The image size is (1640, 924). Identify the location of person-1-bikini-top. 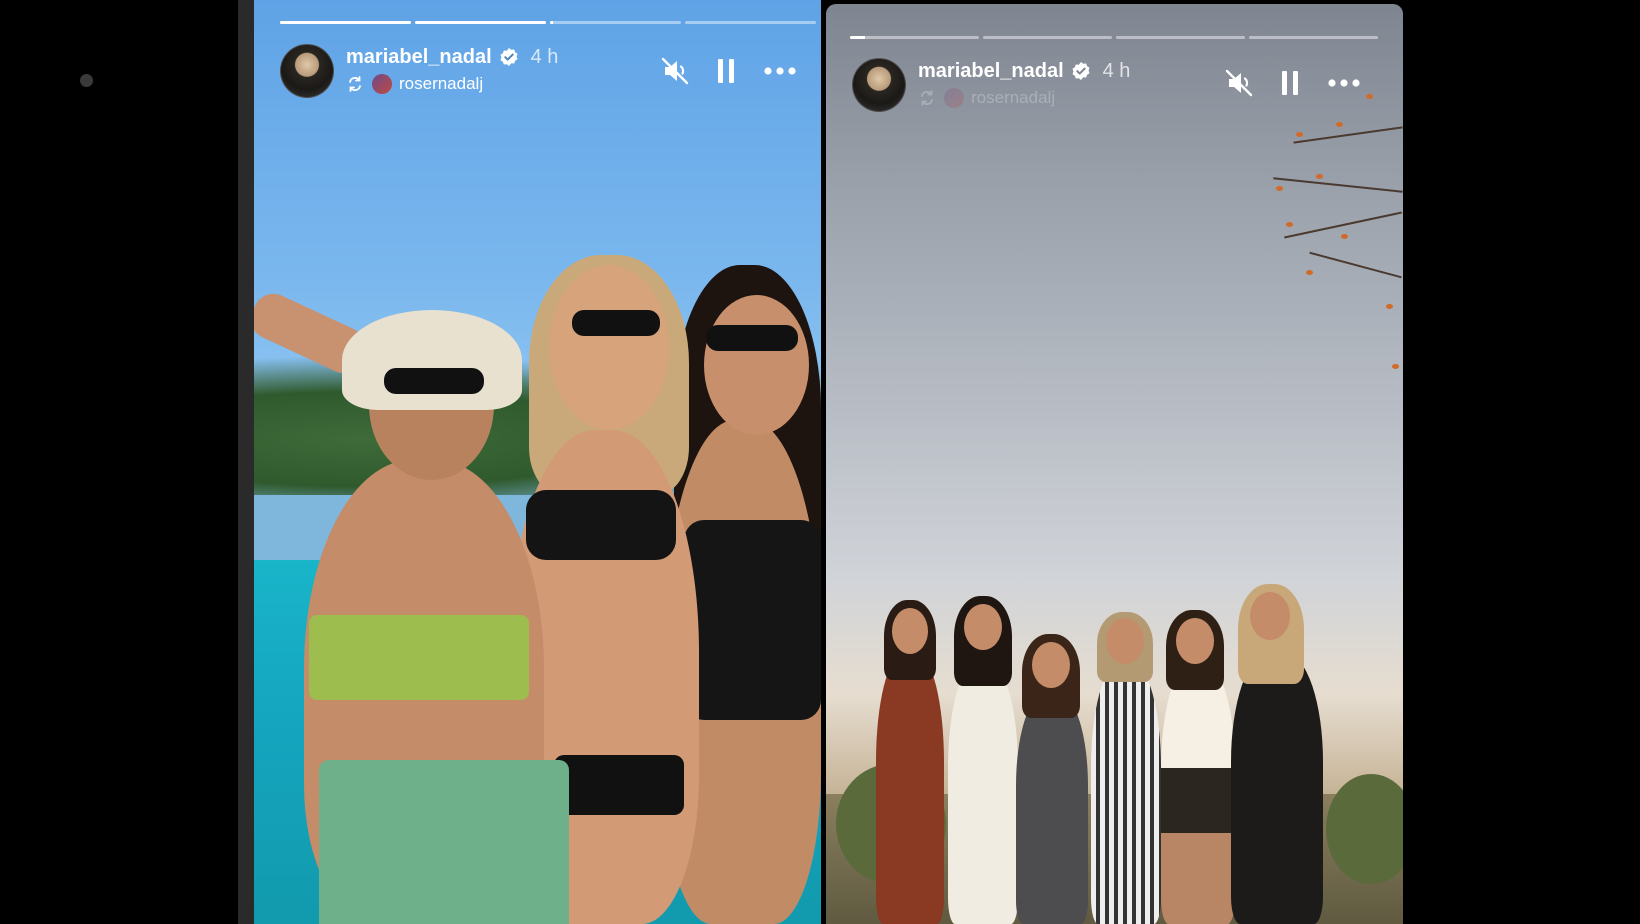
(419, 657).